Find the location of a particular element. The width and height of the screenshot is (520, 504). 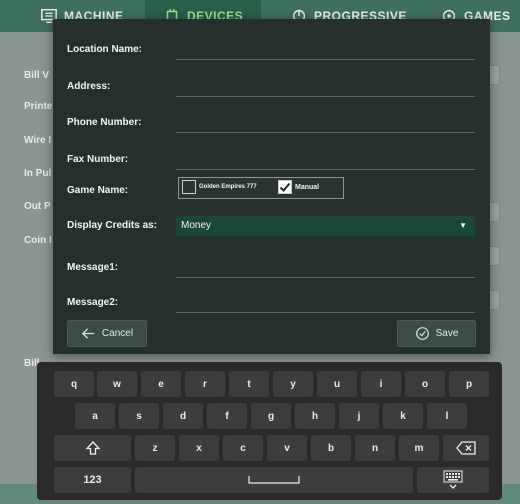

location-name-row: Location Name: is located at coordinates (271, 49).